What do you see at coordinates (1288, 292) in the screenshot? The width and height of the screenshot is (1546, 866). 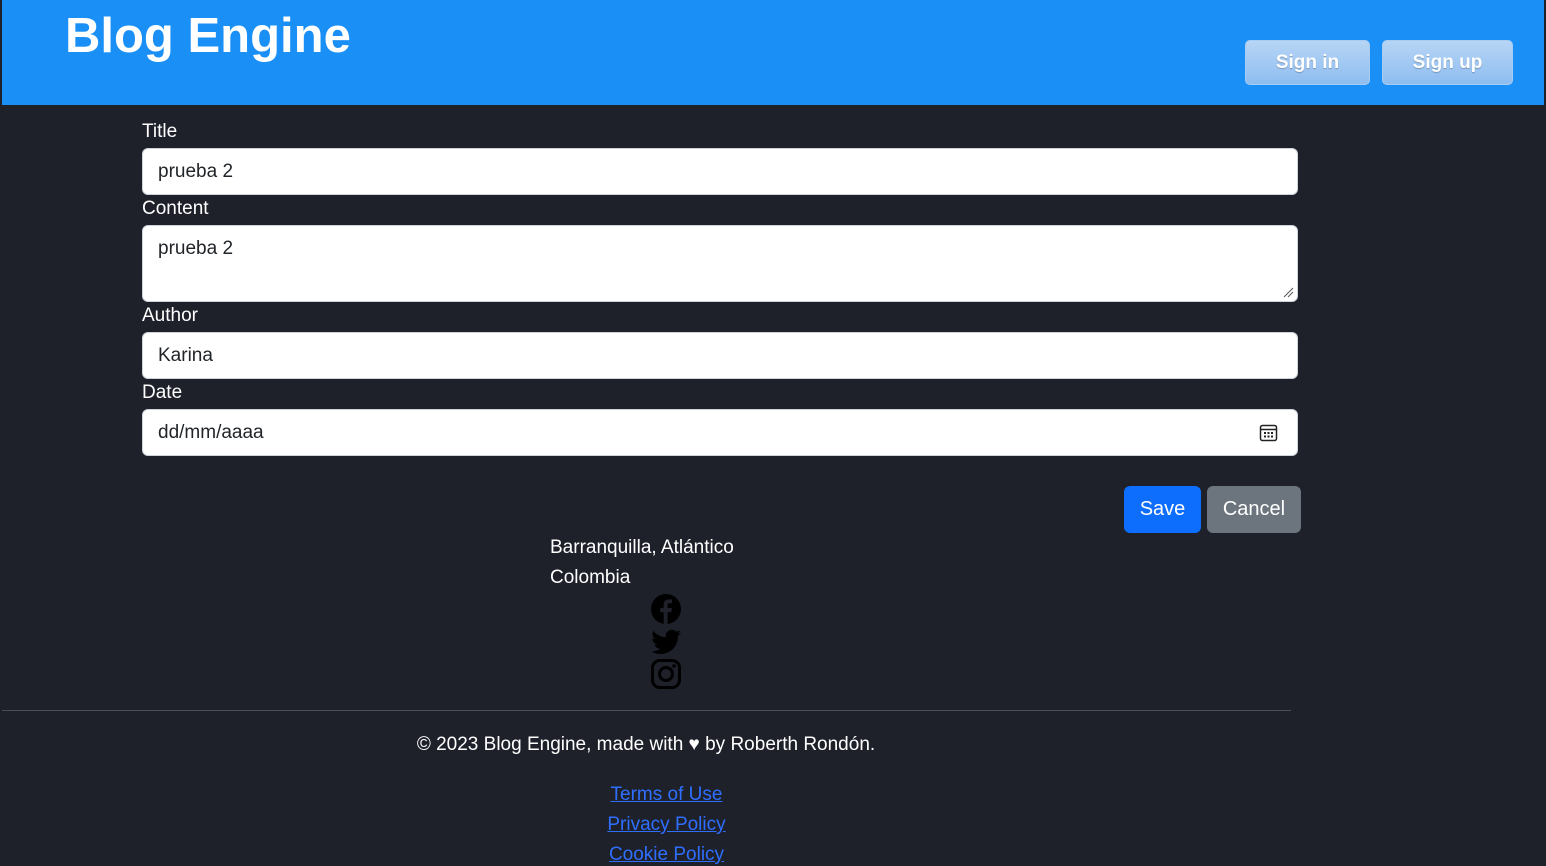 I see `resize-handle-icon` at bounding box center [1288, 292].